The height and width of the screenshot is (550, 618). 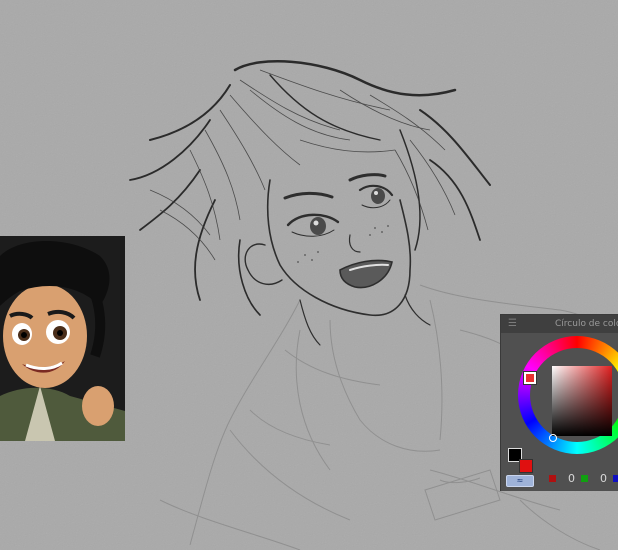 I want to click on sub-color-swatch, so click(x=526, y=466).